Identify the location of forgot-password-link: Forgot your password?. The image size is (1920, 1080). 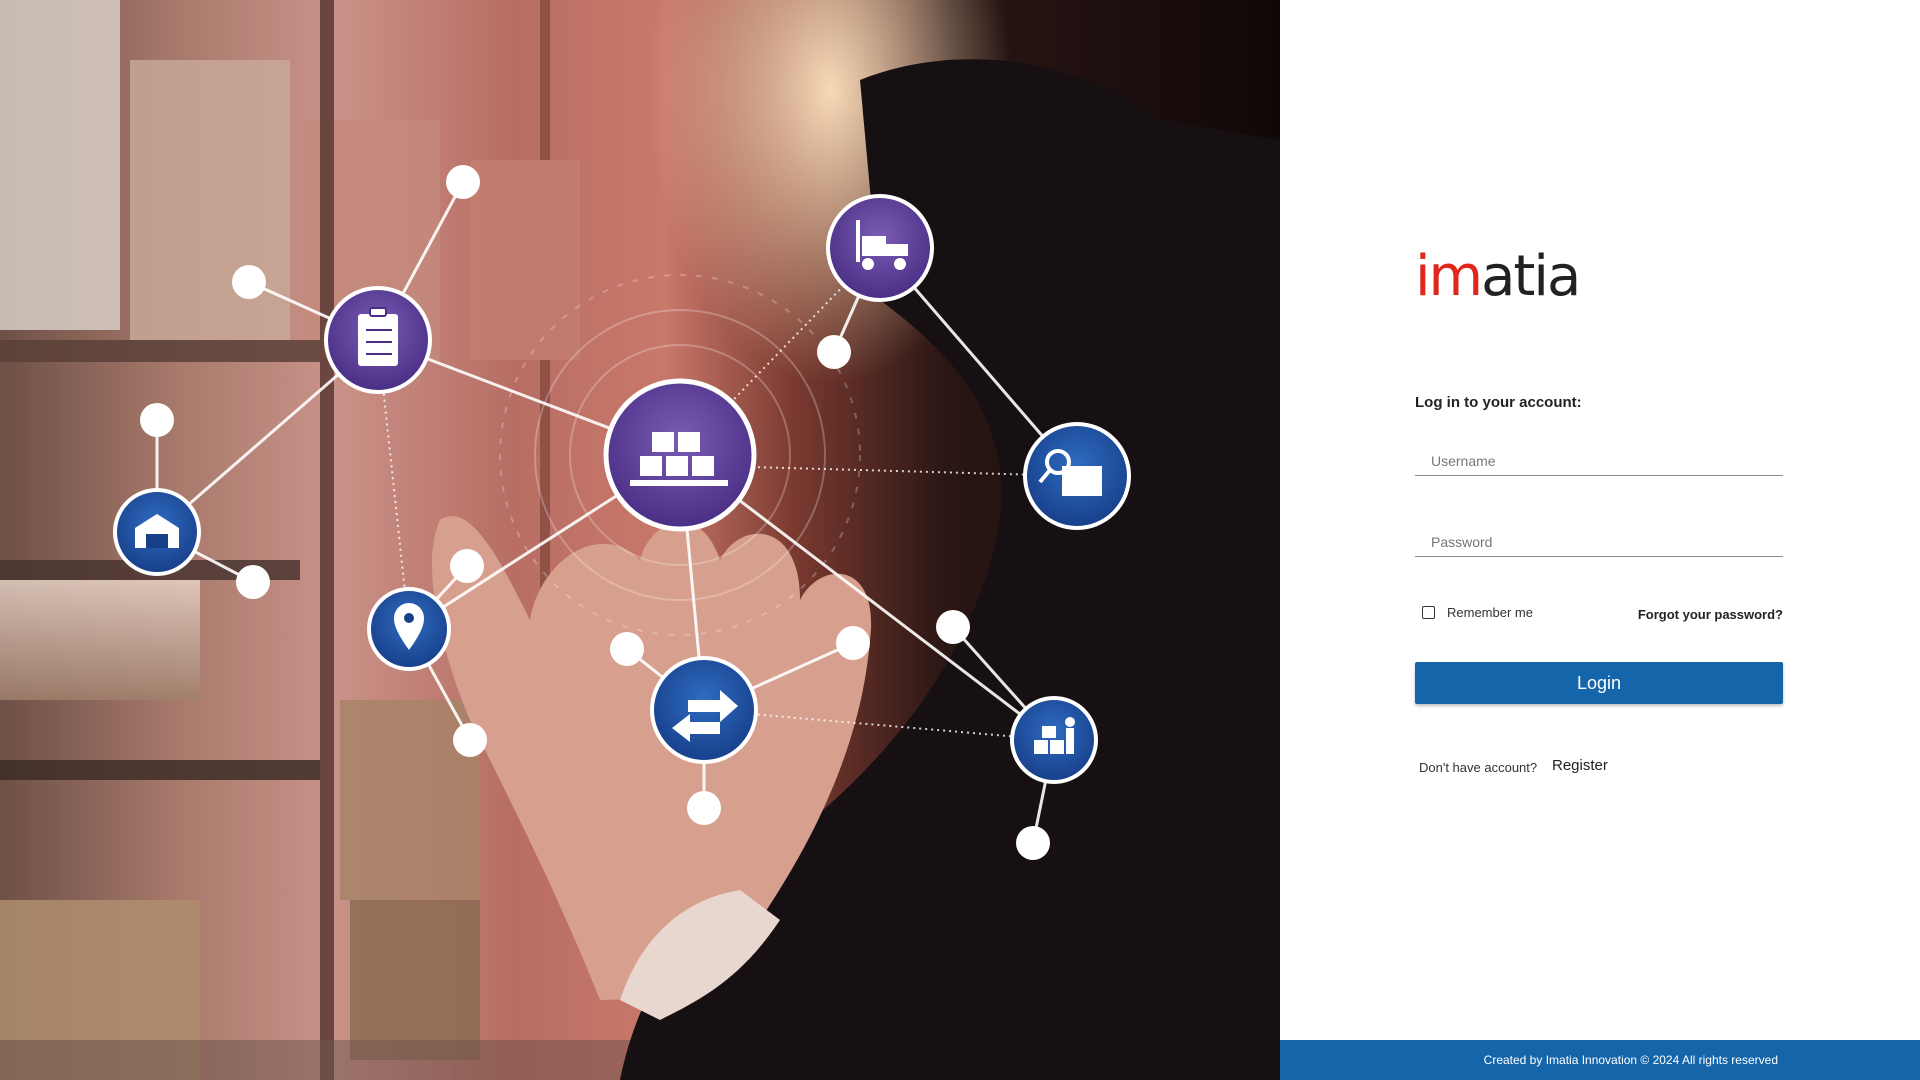
(1691, 614).